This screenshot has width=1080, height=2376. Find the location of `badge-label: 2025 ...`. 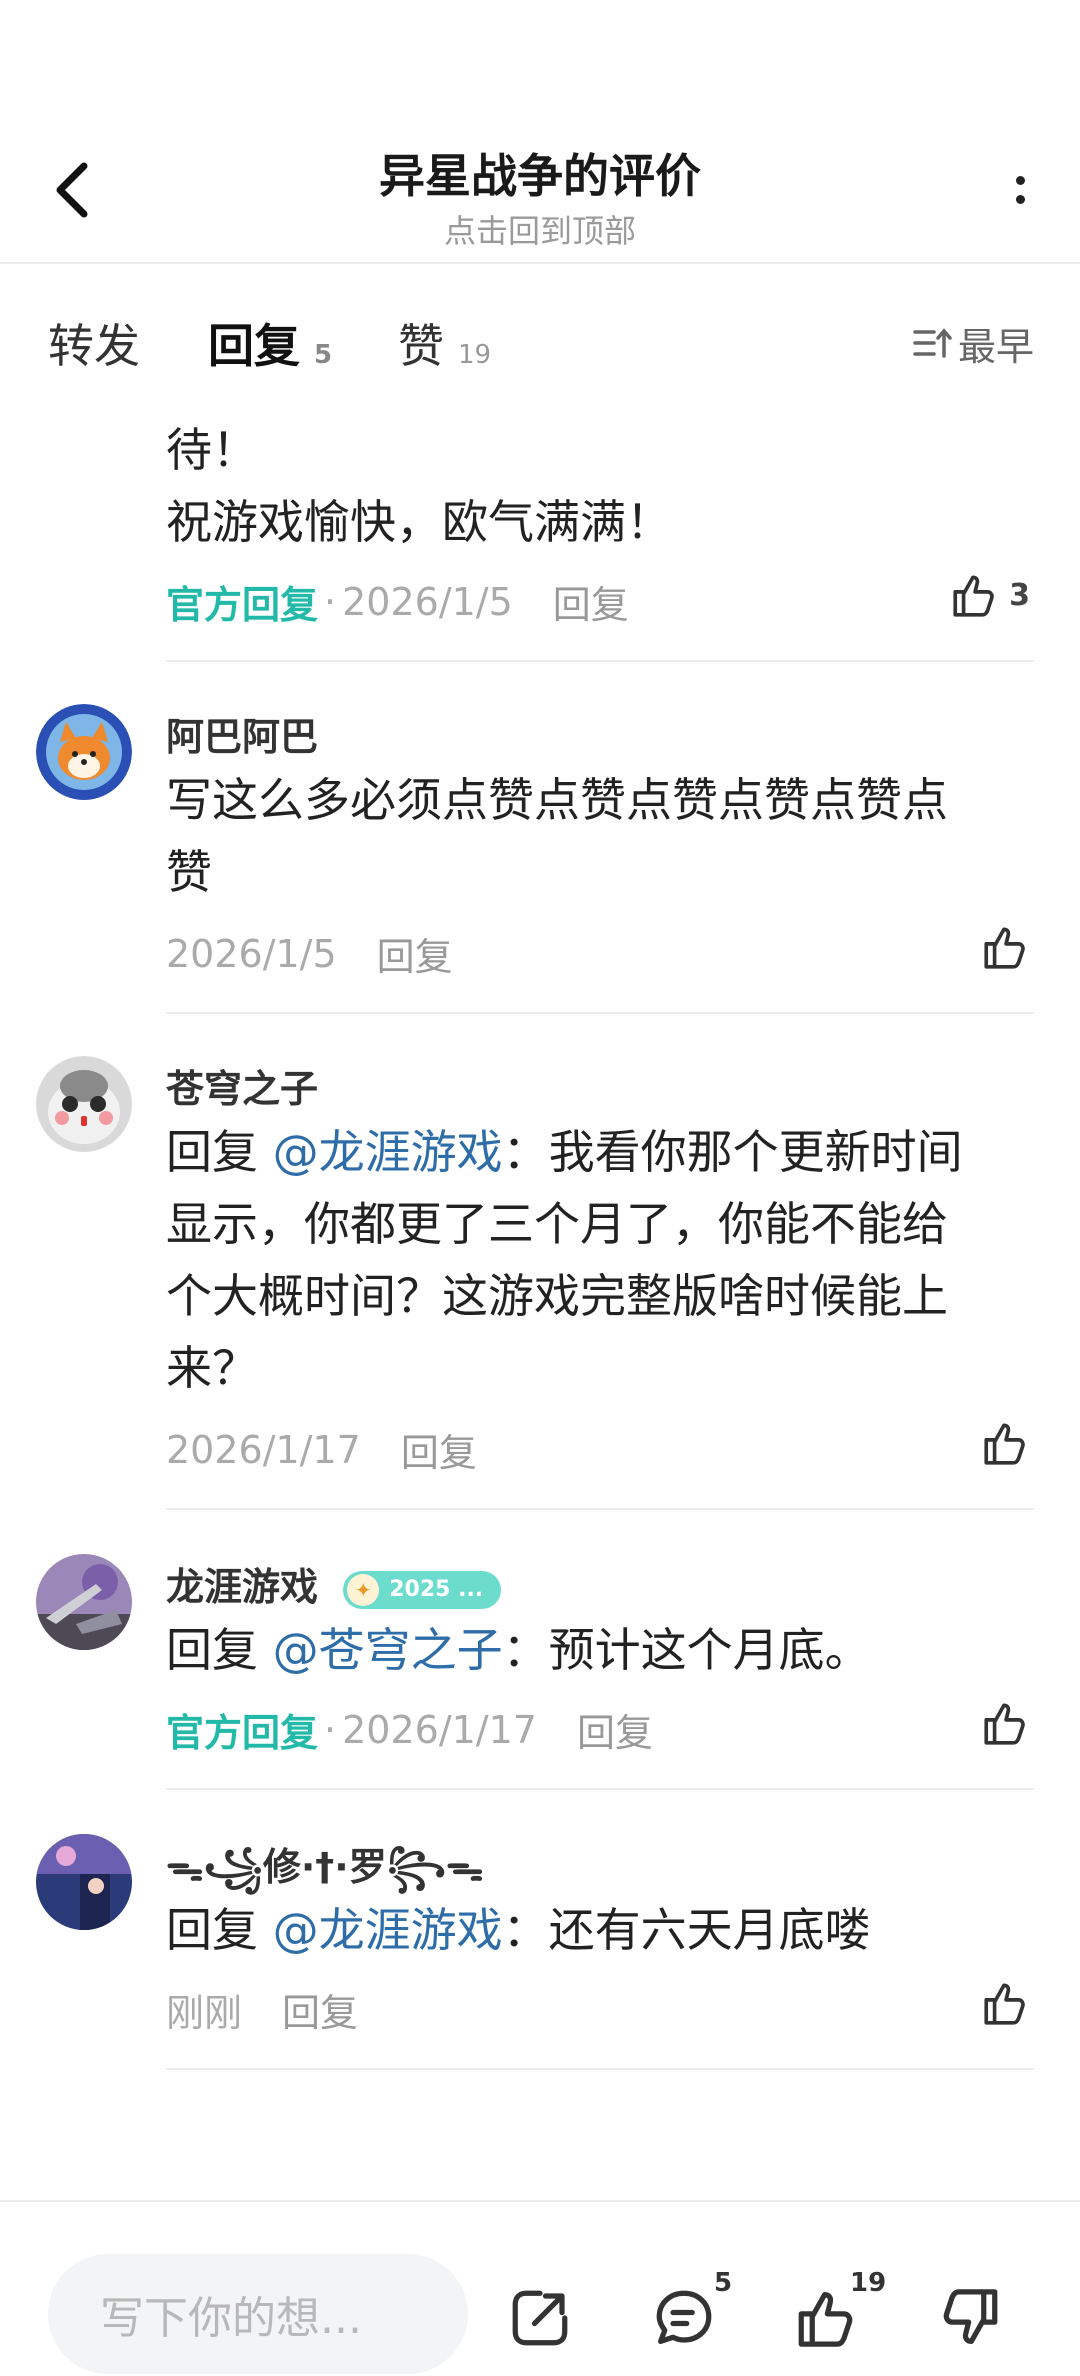

badge-label: 2025 ... is located at coordinates (436, 1589).